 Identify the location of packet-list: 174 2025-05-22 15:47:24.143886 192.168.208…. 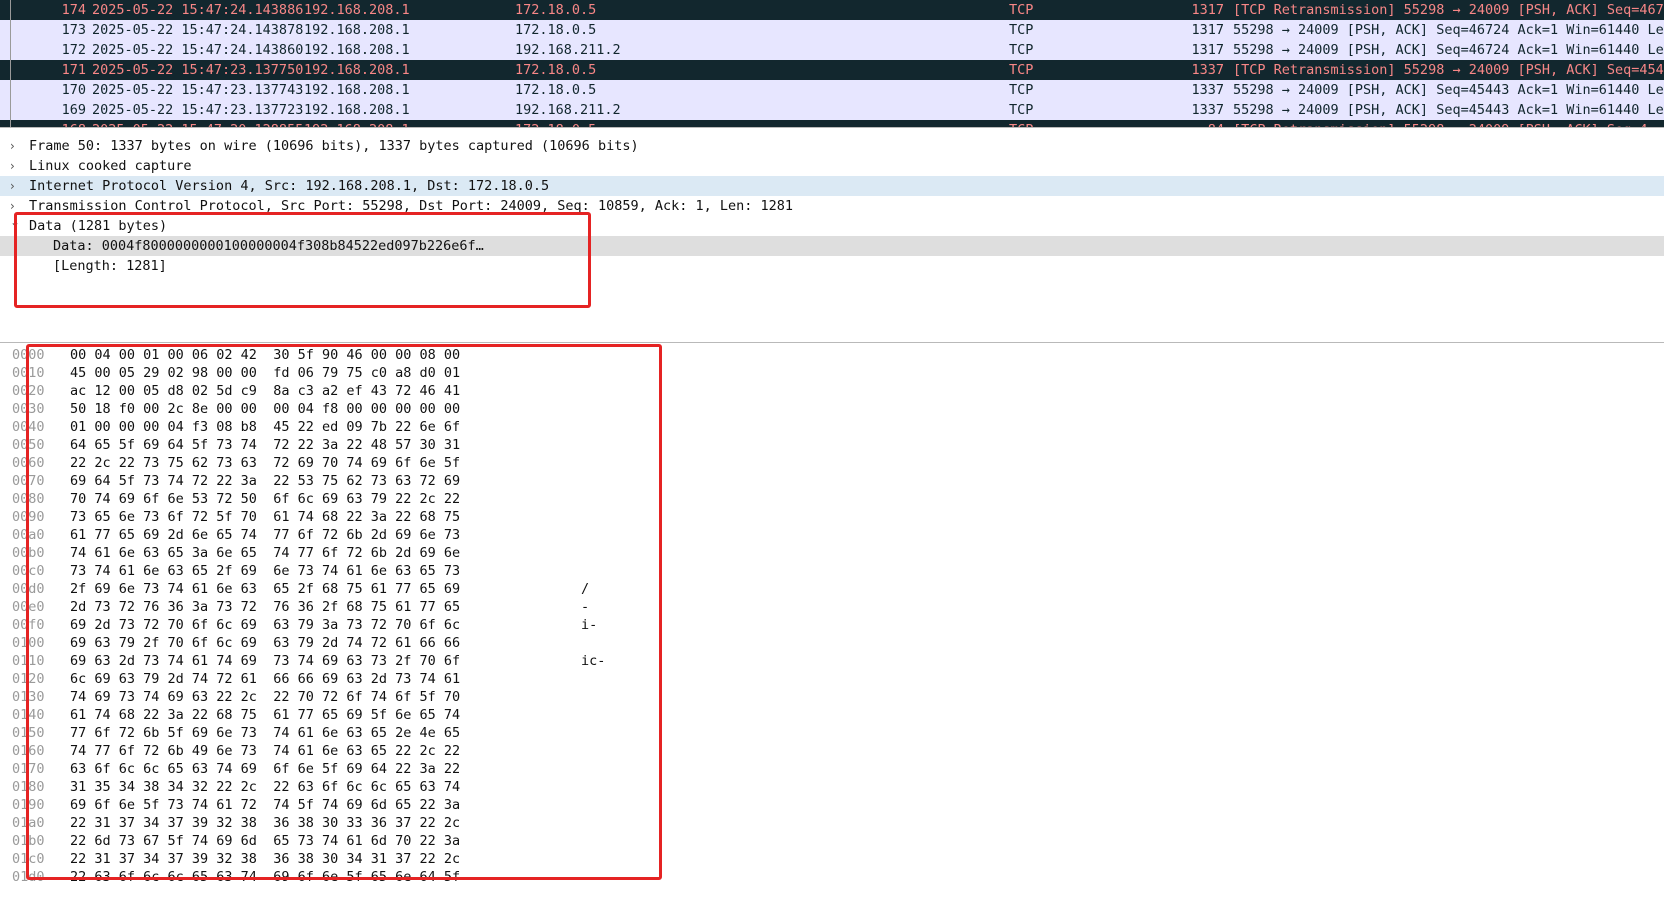
(832, 64).